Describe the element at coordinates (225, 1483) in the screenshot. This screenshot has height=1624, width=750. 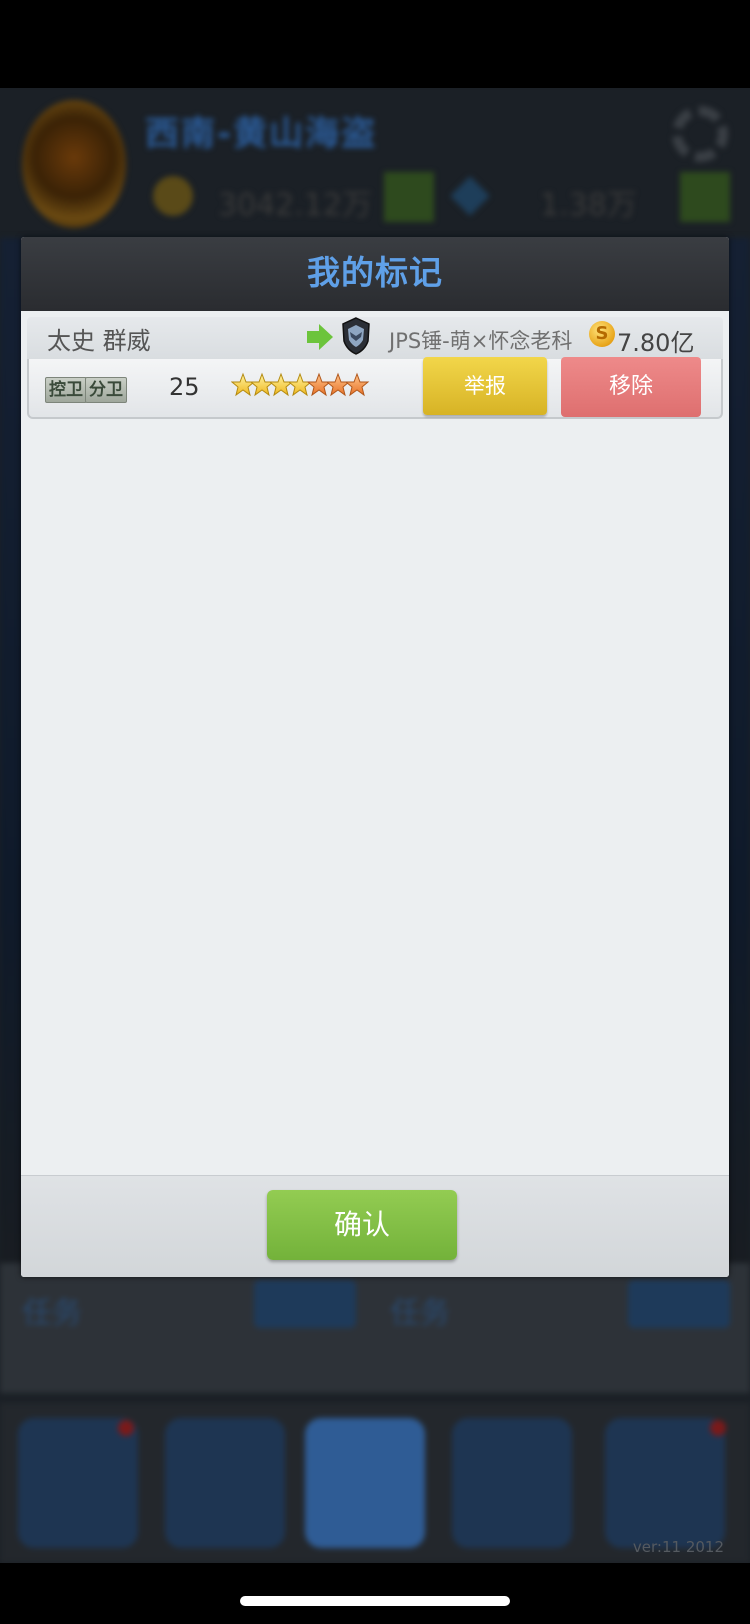
I see `nav-item-yen` at that location.